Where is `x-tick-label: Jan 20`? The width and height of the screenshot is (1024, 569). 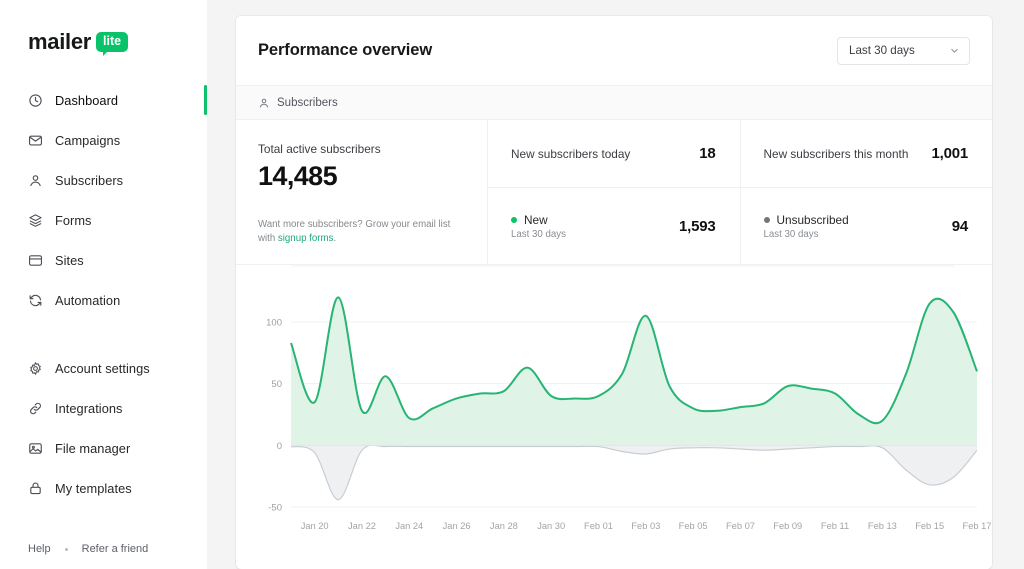 x-tick-label: Jan 20 is located at coordinates (315, 526).